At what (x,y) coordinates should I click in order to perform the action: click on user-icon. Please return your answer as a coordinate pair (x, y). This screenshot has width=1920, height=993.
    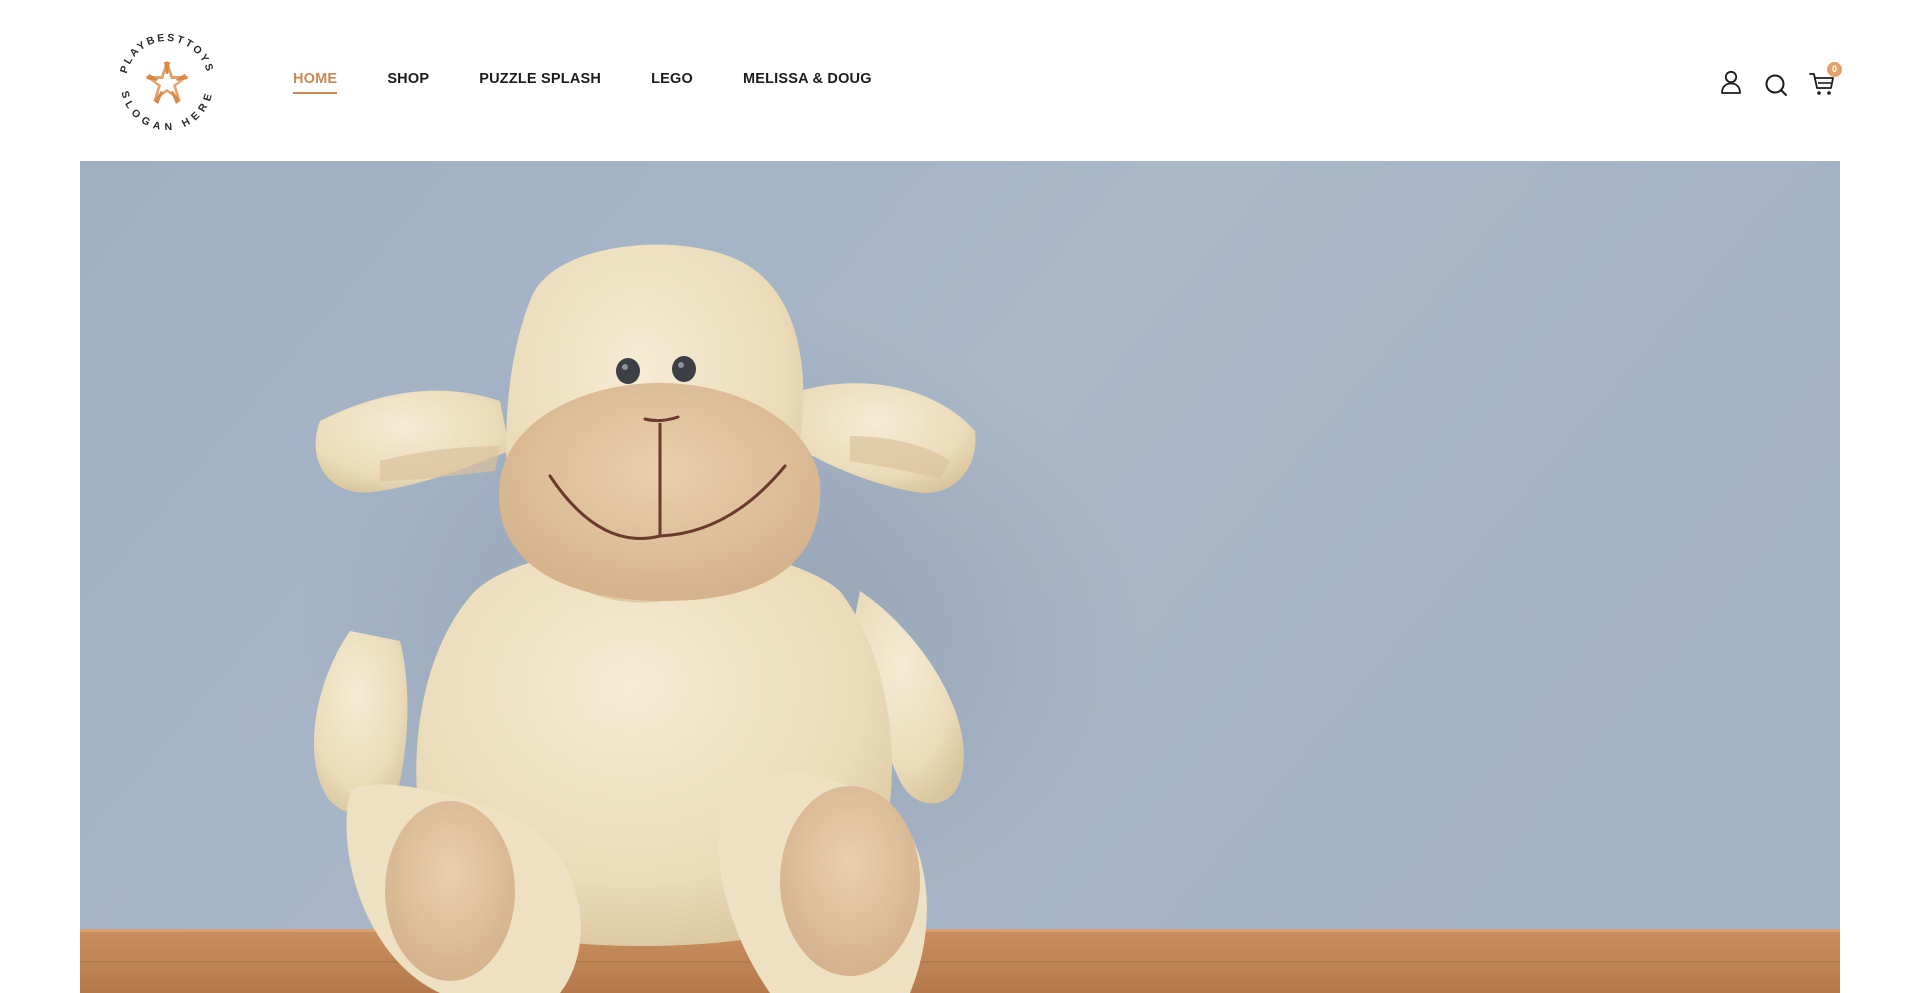
    Looking at the image, I should click on (1731, 82).